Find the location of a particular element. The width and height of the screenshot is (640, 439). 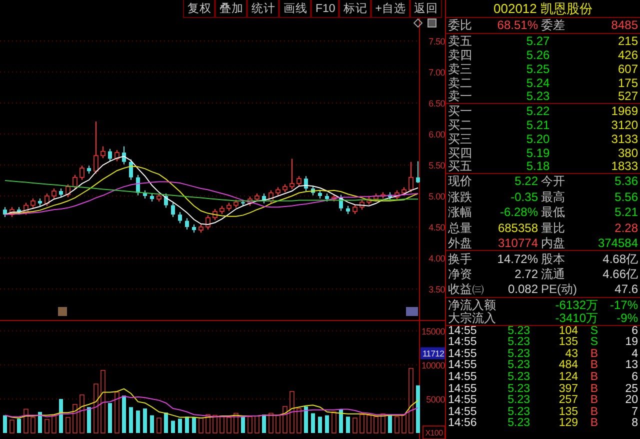

price-axis-label: 6.00 is located at coordinates (436, 134).